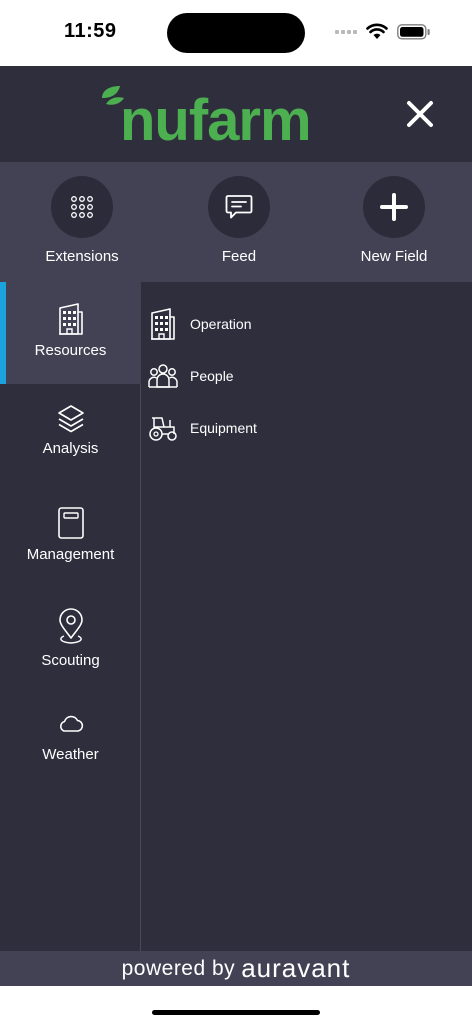  Describe the element at coordinates (236, 1012) in the screenshot. I see `home-indicator` at that location.